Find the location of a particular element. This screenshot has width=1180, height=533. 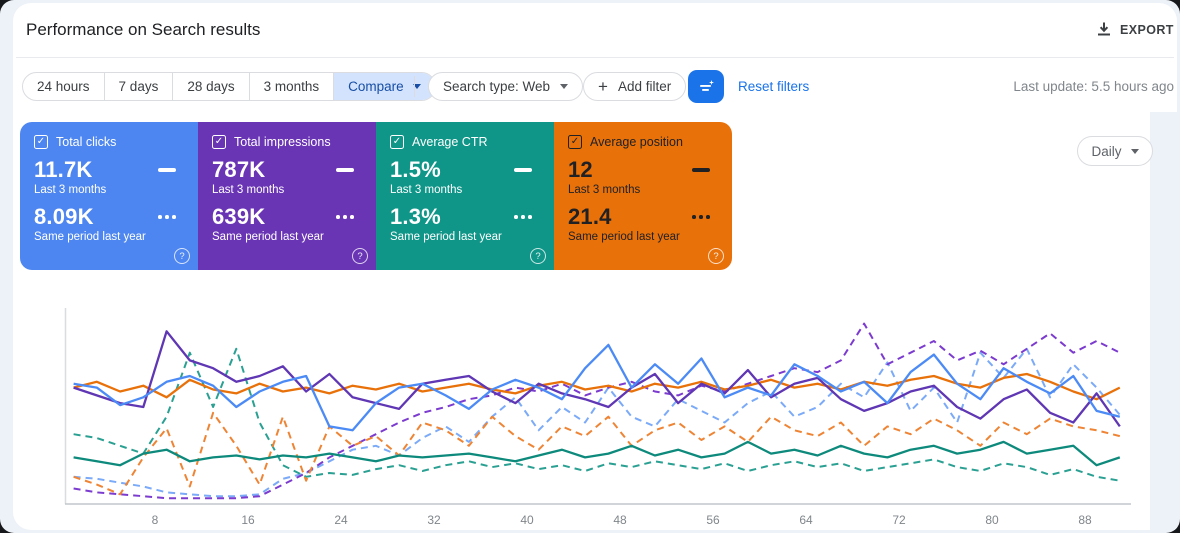

export-button: EXPORT is located at coordinates (1135, 29).